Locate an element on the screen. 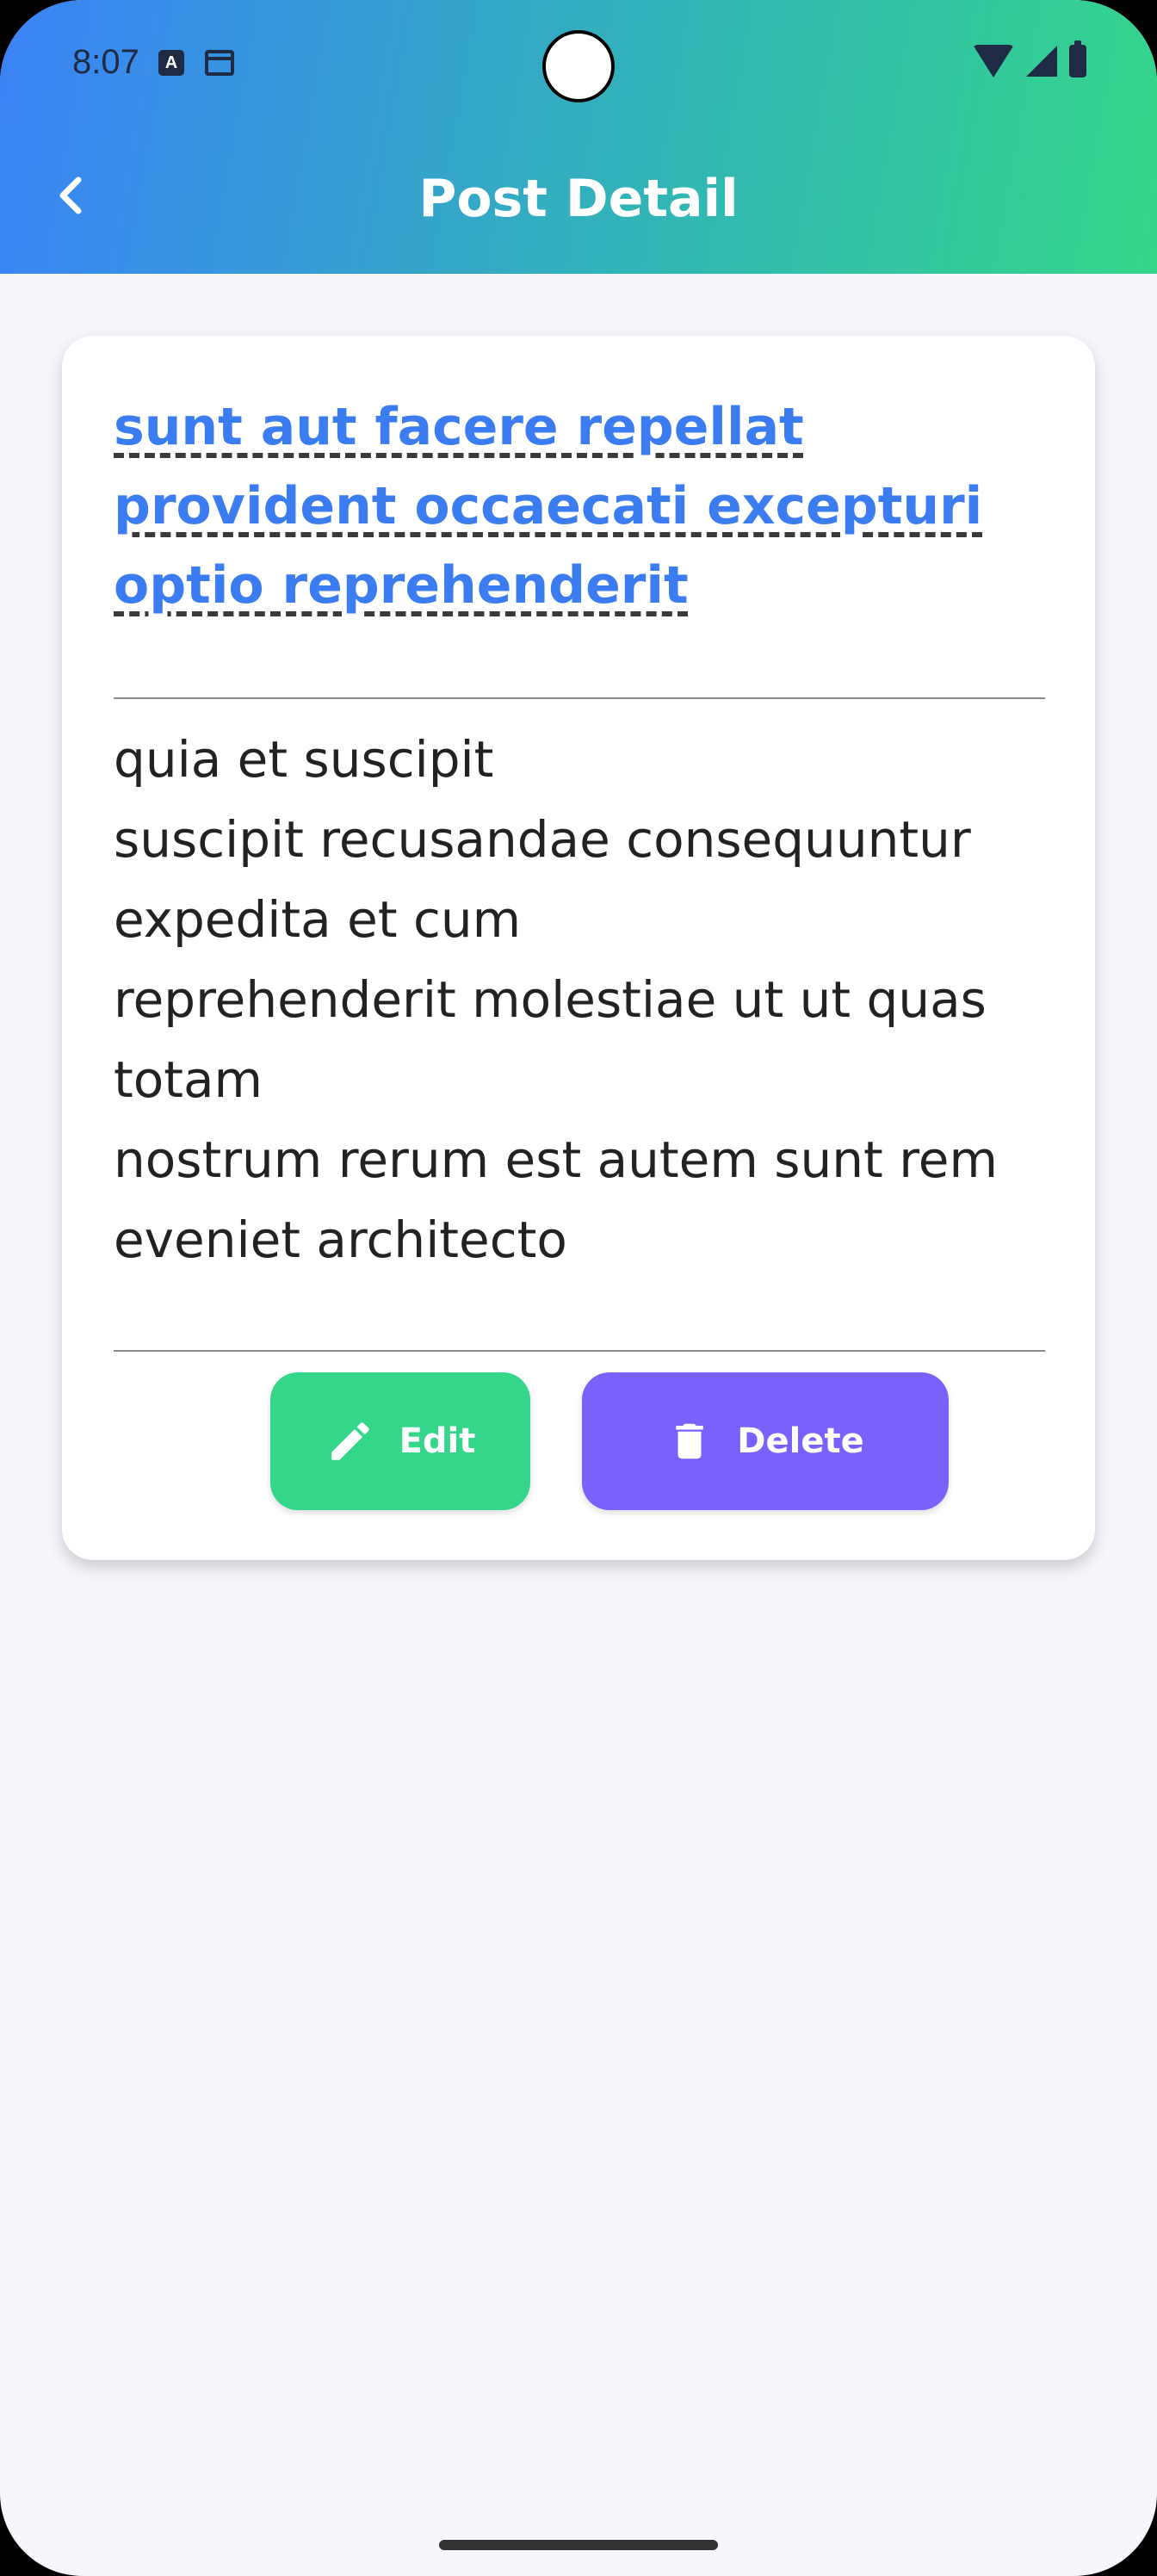 The image size is (1157, 2576). calendar-icon is located at coordinates (219, 63).